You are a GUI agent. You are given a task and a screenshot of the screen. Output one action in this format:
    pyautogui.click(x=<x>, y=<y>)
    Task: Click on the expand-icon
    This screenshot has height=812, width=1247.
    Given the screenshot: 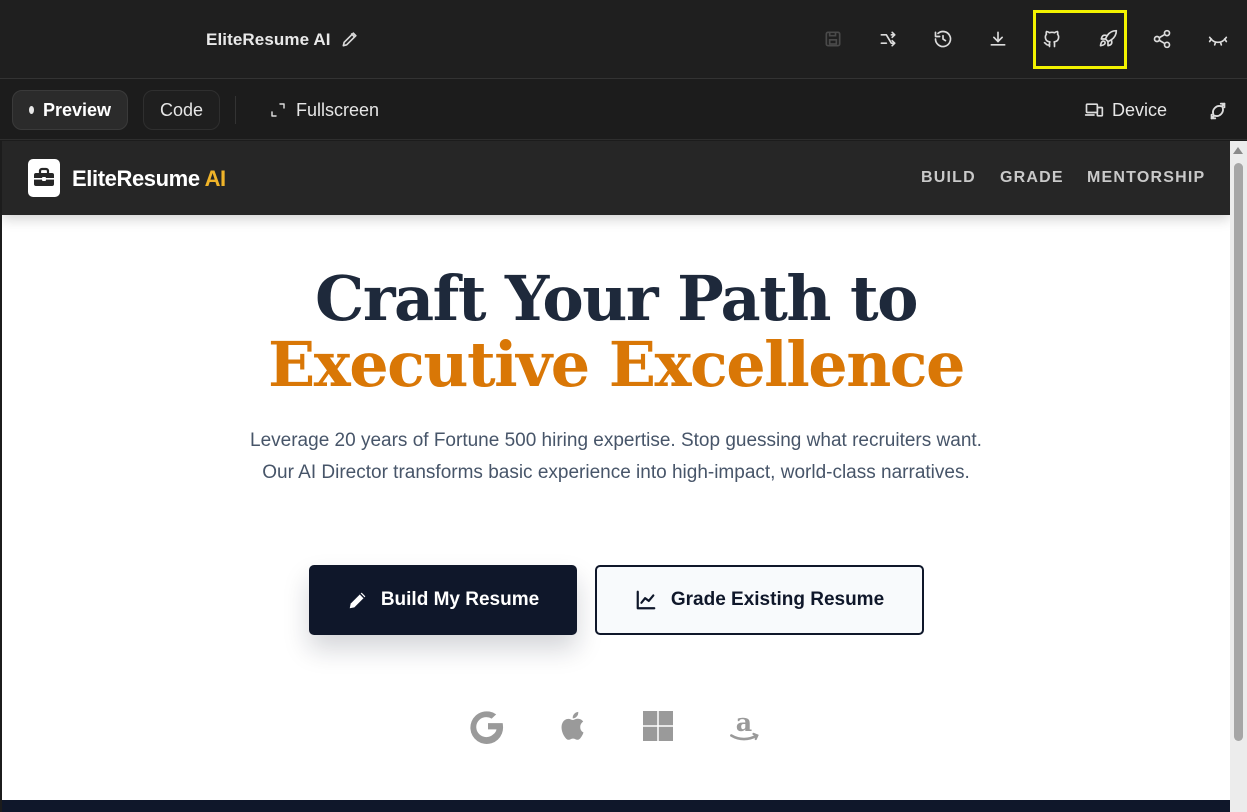 What is the action you would take?
    pyautogui.click(x=278, y=110)
    